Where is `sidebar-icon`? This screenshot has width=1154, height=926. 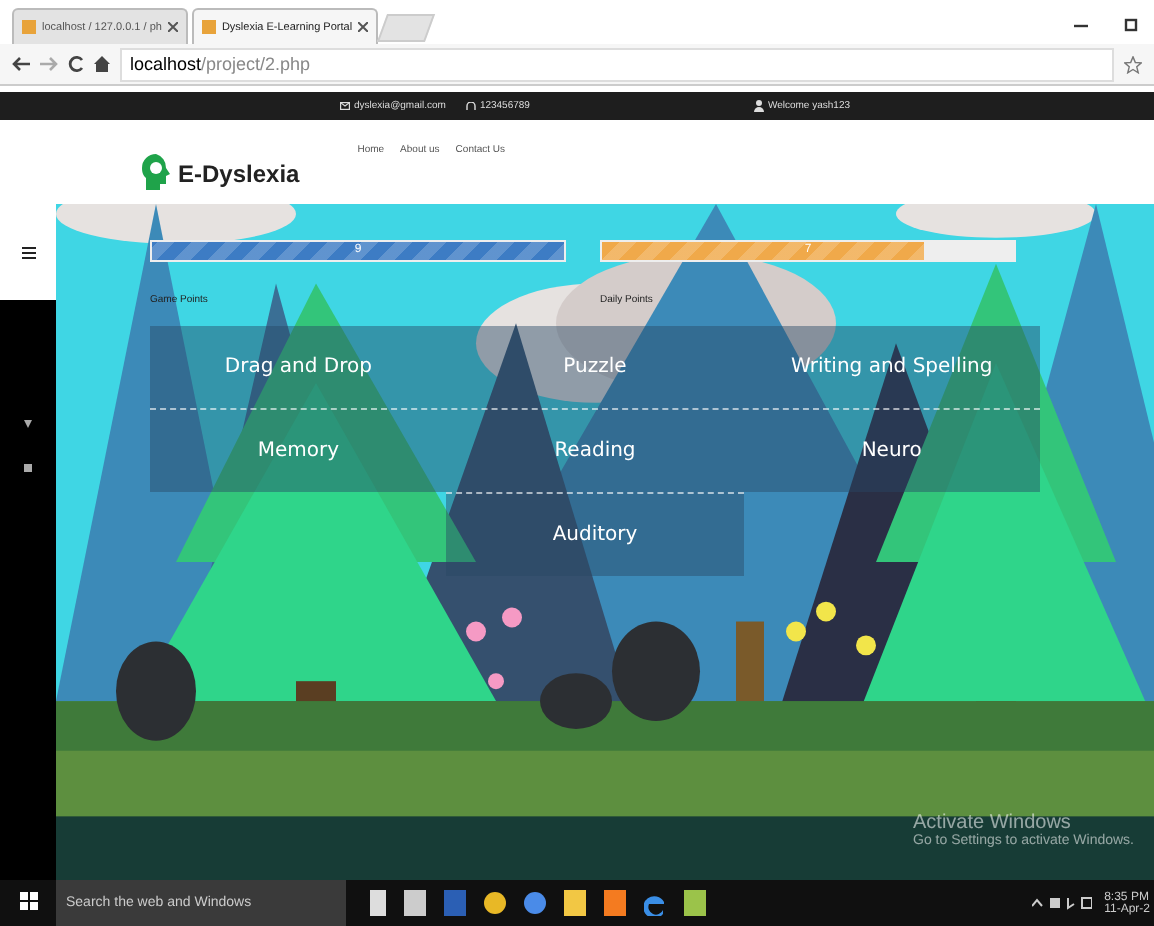
sidebar-icon is located at coordinates (28, 424).